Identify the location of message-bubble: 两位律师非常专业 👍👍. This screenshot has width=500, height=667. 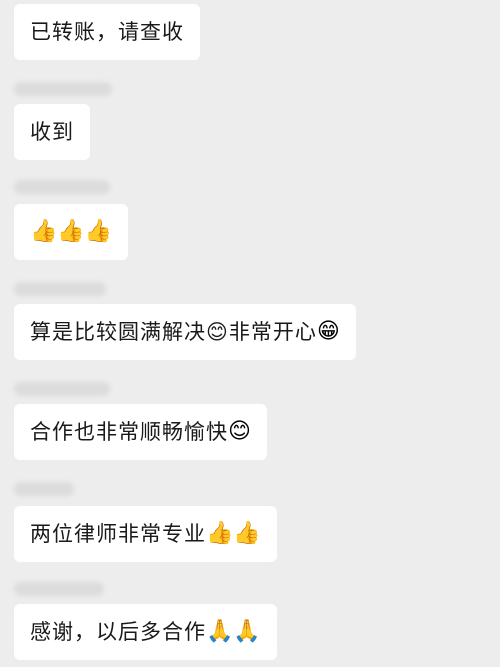
(145, 534).